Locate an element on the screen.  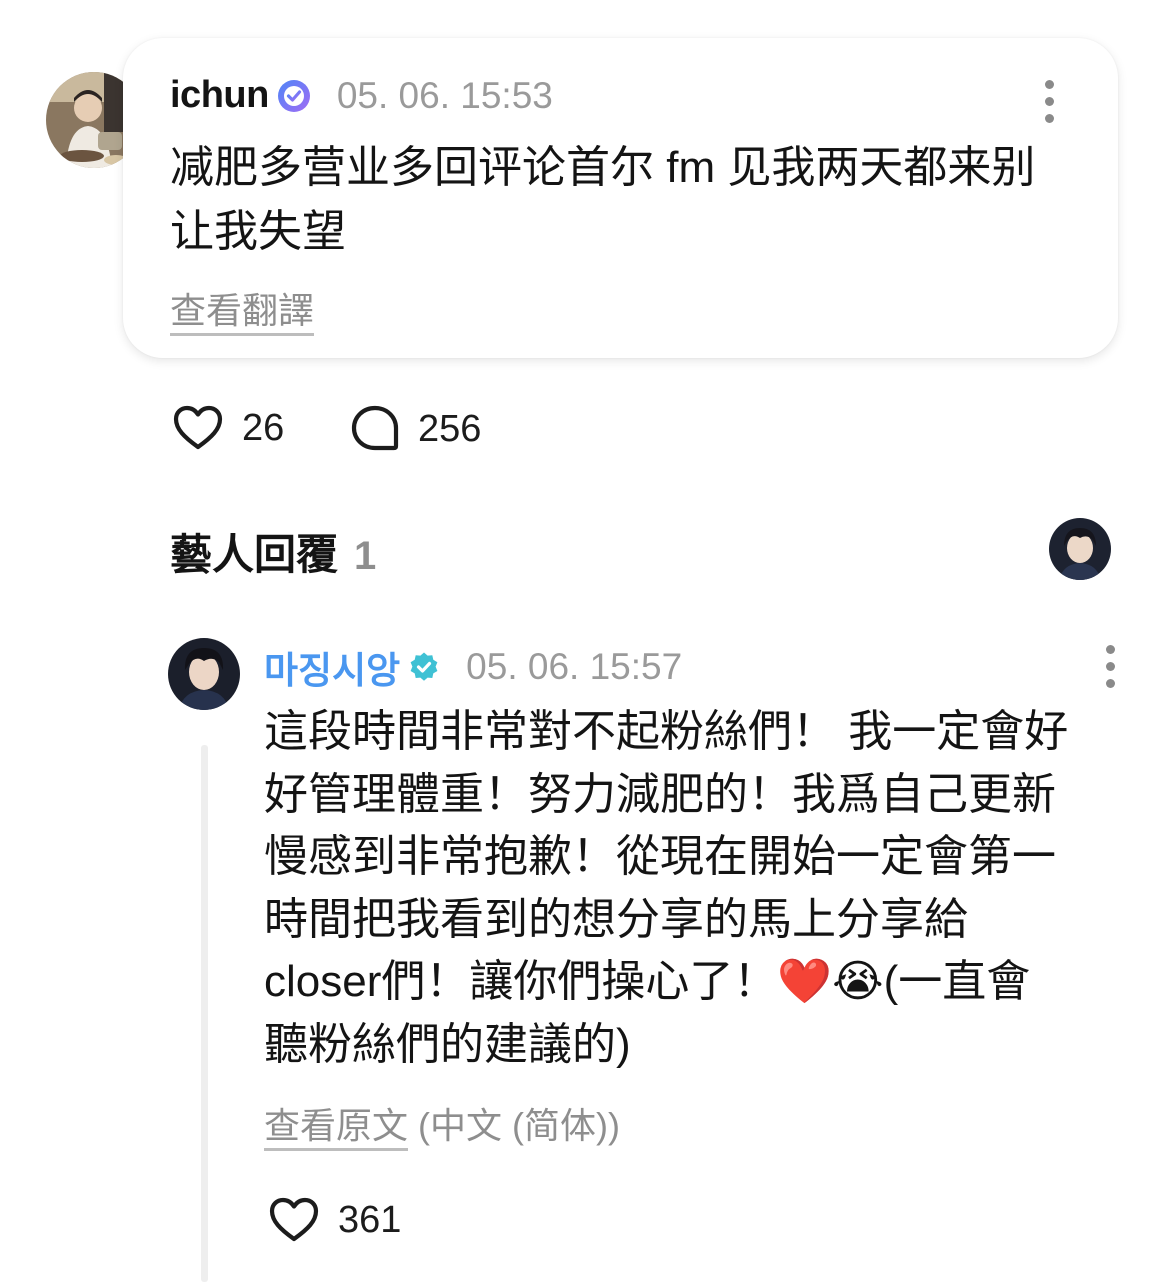
view-original-link: 查看原文 is located at coordinates (336, 1128).